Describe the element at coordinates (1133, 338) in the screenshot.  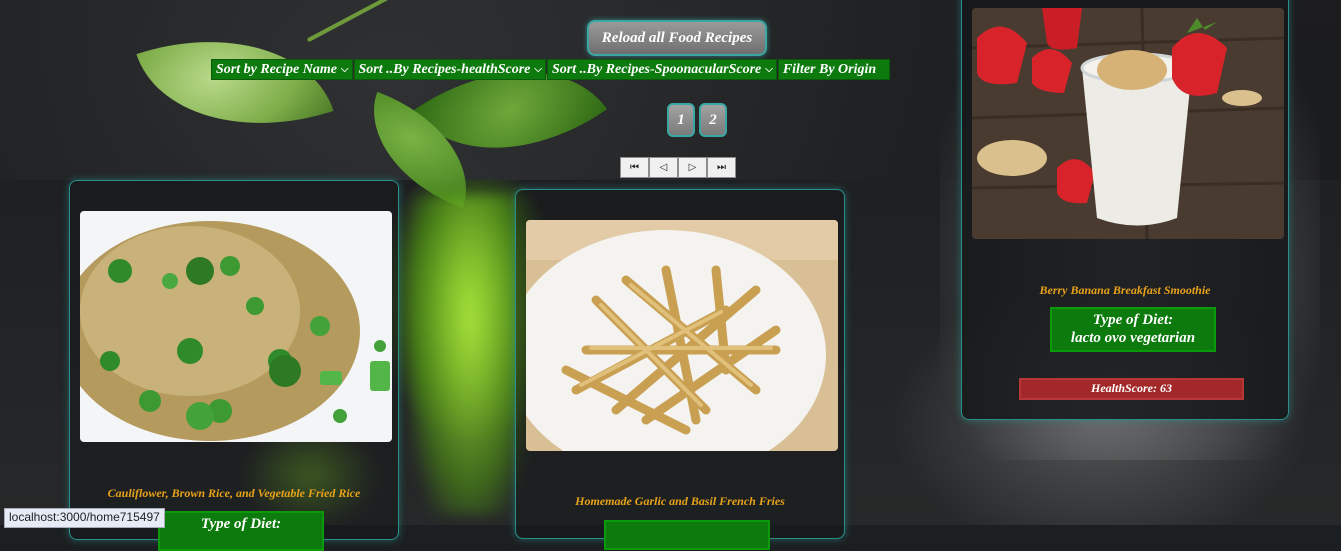
I see `diet-type-value: lacto ovo vegetarian` at that location.